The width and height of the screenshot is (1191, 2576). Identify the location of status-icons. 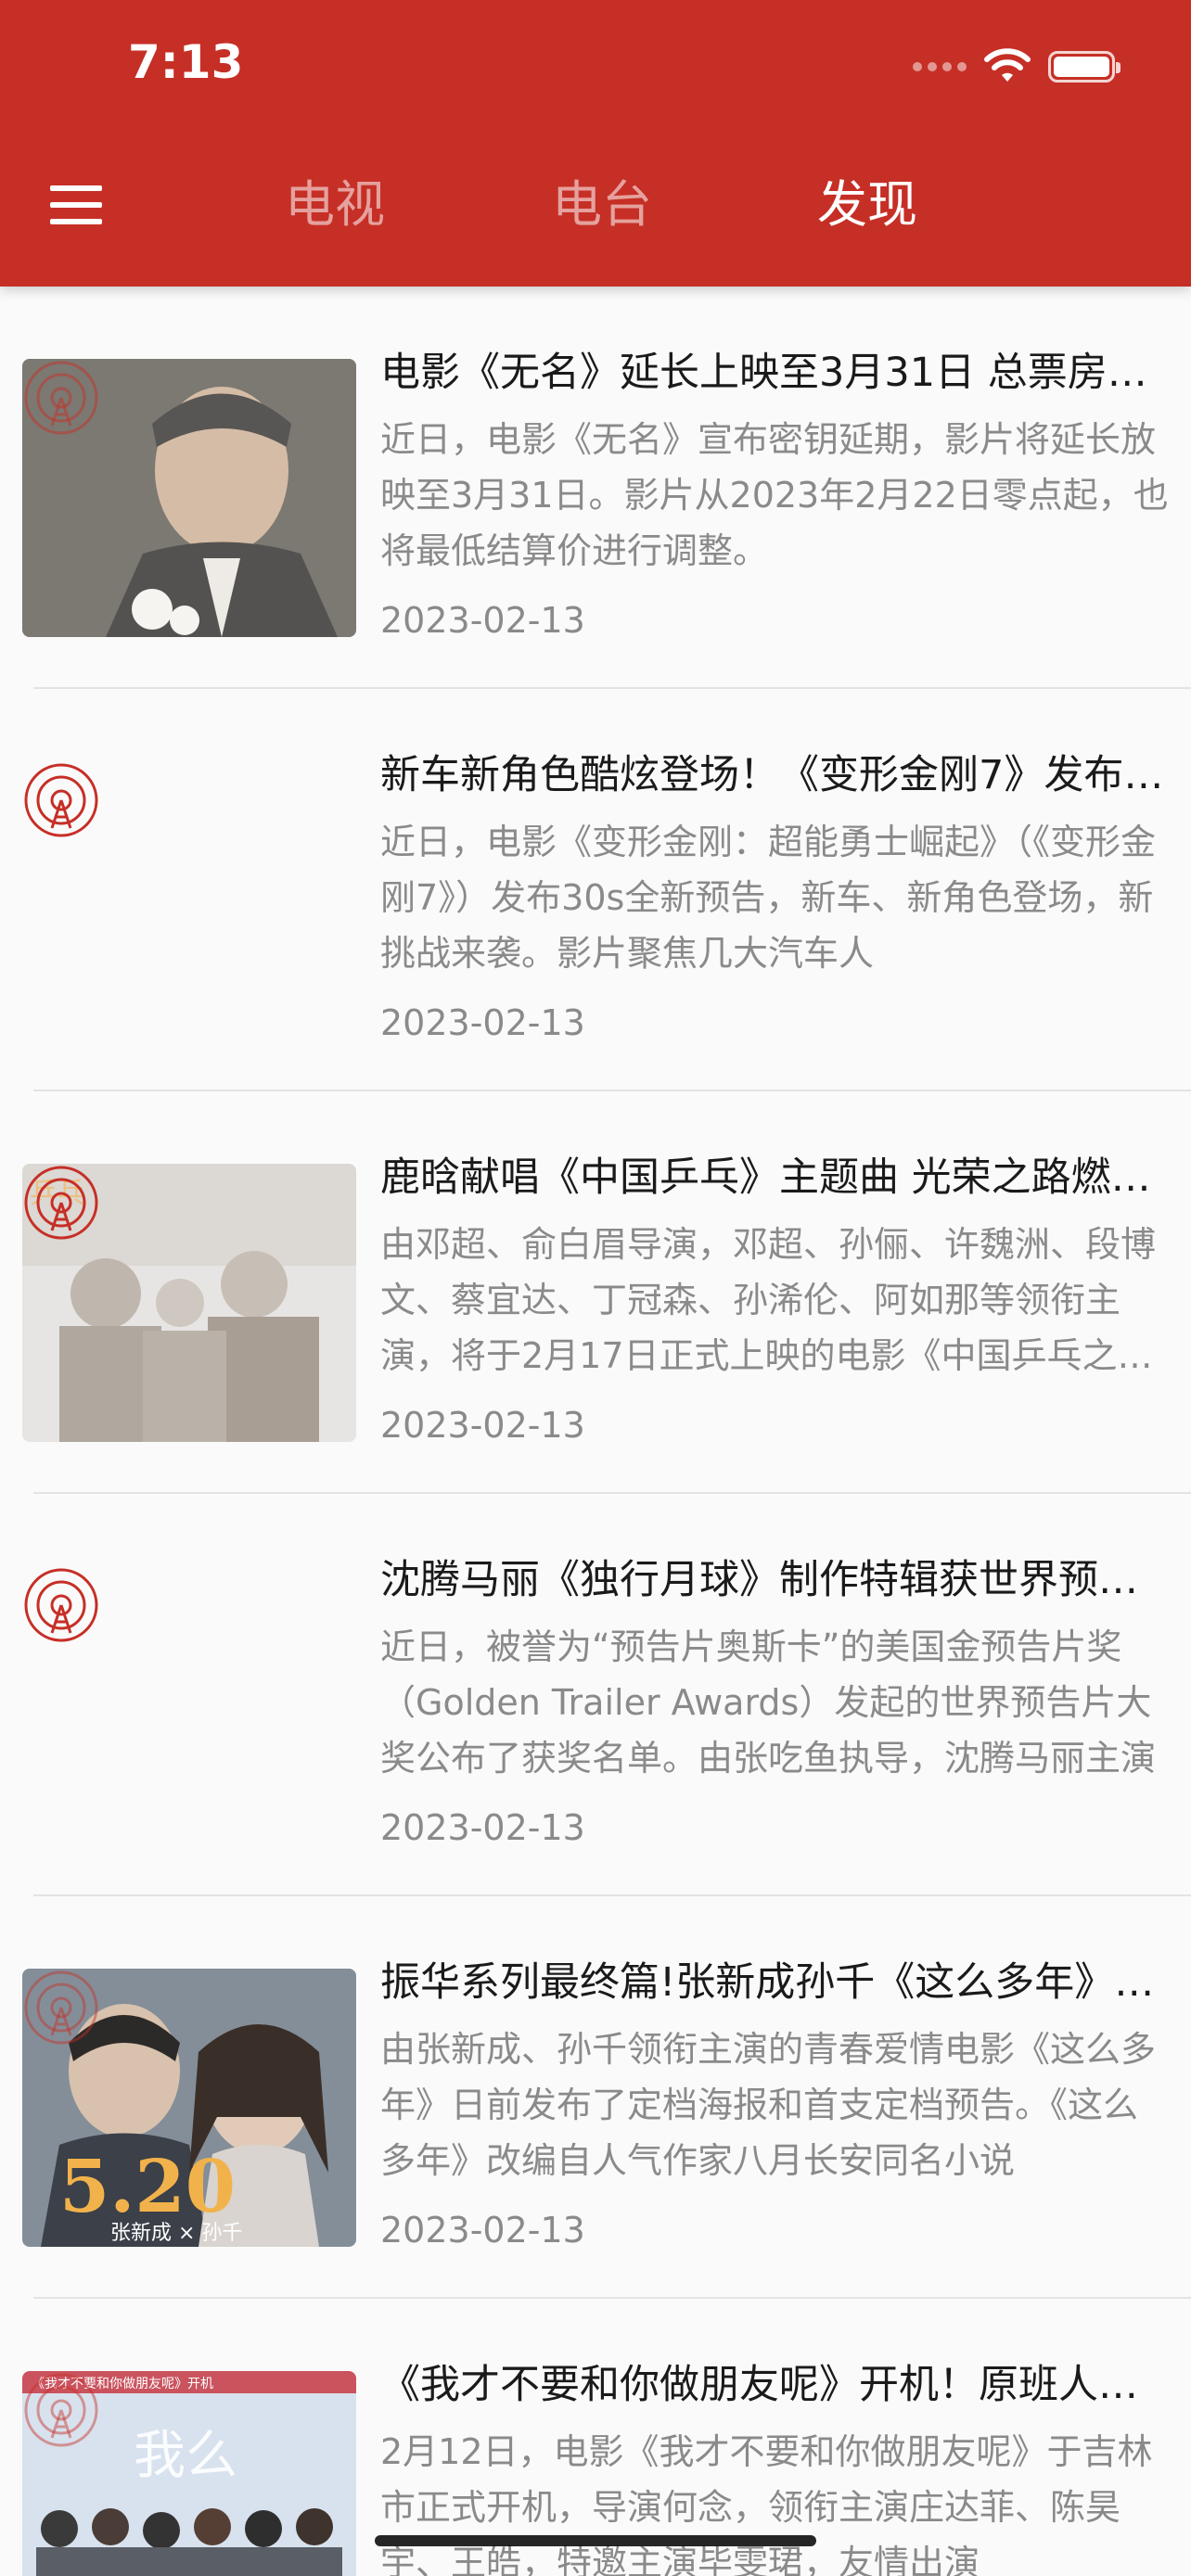
(1017, 66).